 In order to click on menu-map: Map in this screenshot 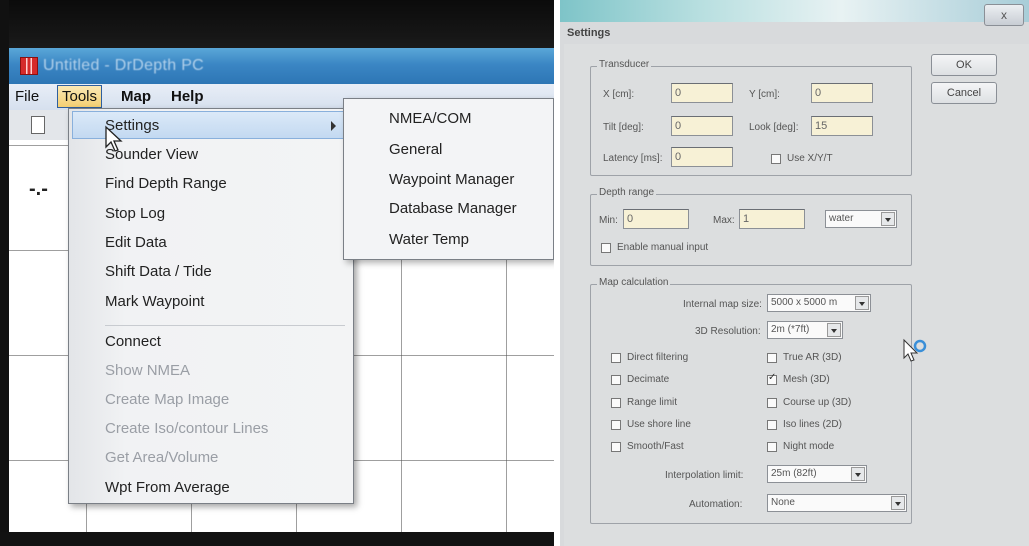, I will do `click(136, 96)`.